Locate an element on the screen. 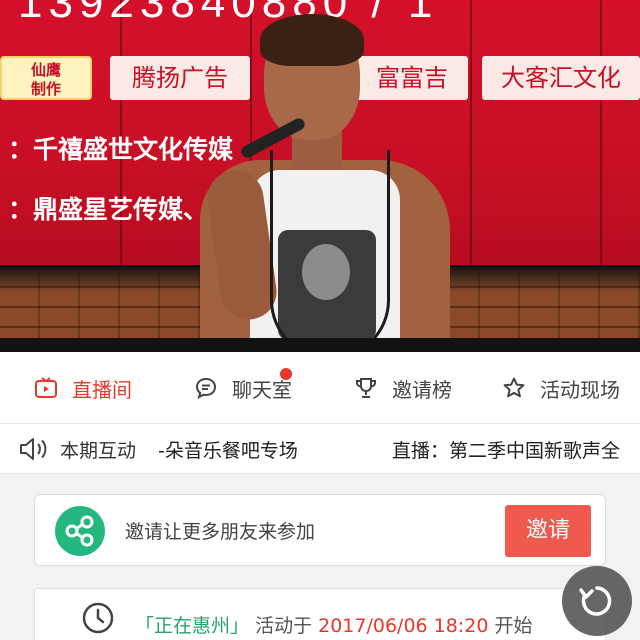 This screenshot has height=640, width=640. chat-bubble-icon is located at coordinates (206, 388).